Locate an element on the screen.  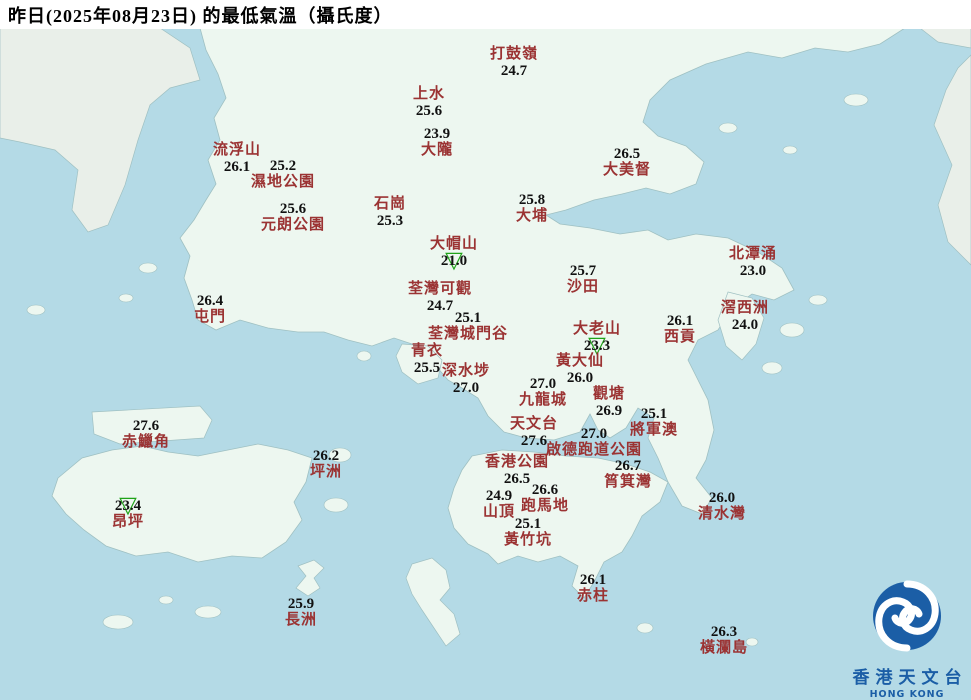
station-temperature-value: 26.7 is located at coordinates (628, 466).